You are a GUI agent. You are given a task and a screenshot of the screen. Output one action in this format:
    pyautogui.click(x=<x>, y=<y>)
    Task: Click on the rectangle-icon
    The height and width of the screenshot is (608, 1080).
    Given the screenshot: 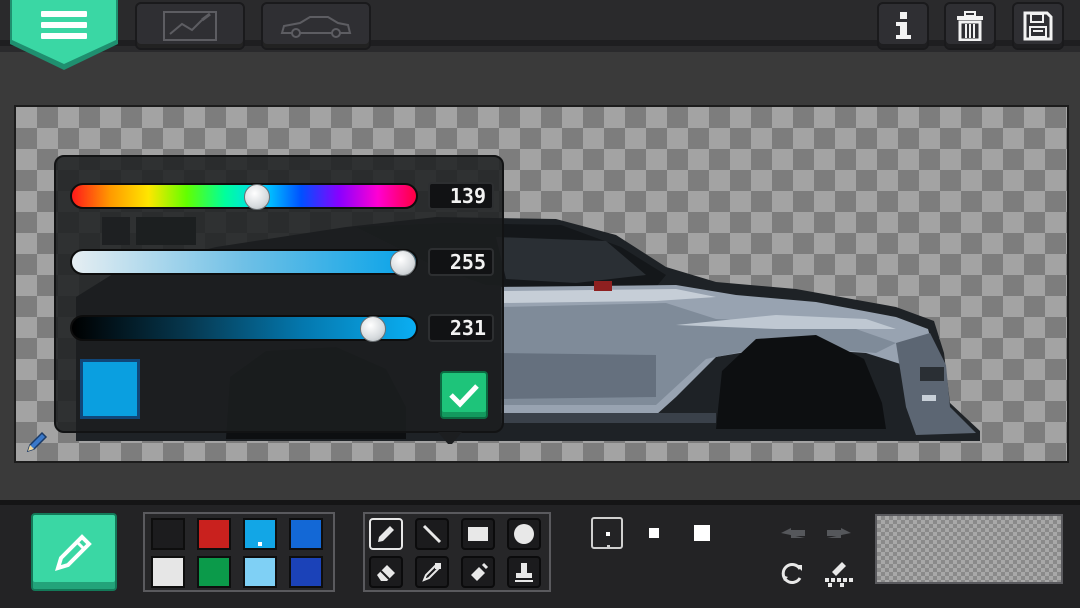 What is the action you would take?
    pyautogui.click(x=478, y=534)
    